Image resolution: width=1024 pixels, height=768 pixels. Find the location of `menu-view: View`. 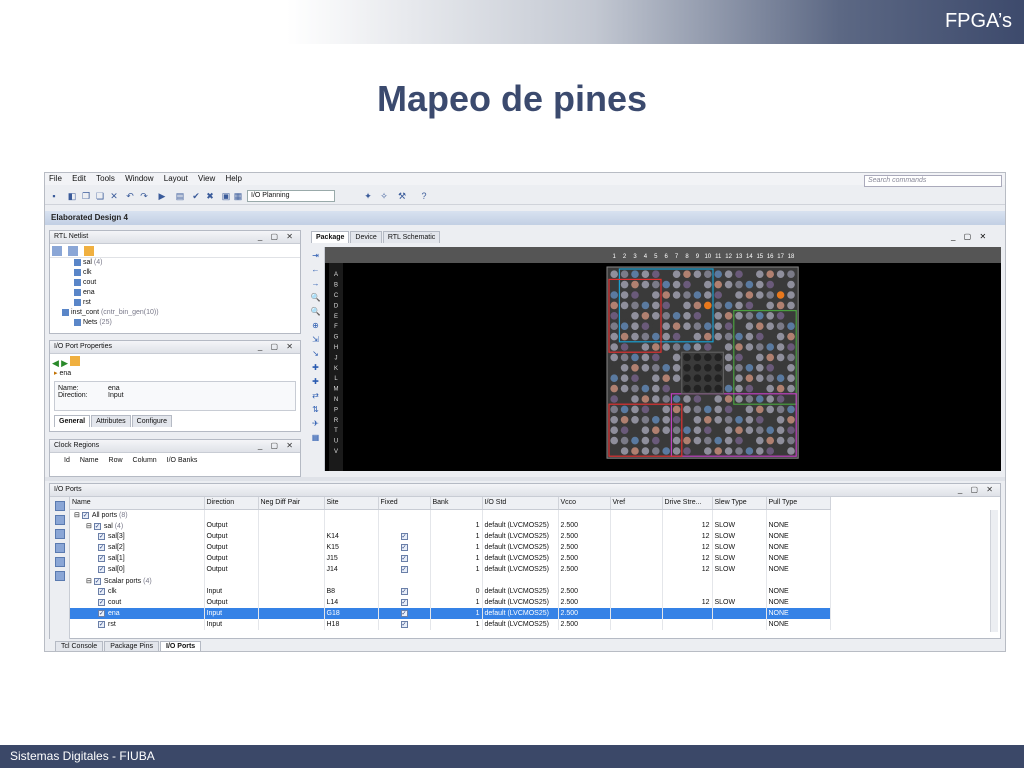

menu-view: View is located at coordinates (206, 178).